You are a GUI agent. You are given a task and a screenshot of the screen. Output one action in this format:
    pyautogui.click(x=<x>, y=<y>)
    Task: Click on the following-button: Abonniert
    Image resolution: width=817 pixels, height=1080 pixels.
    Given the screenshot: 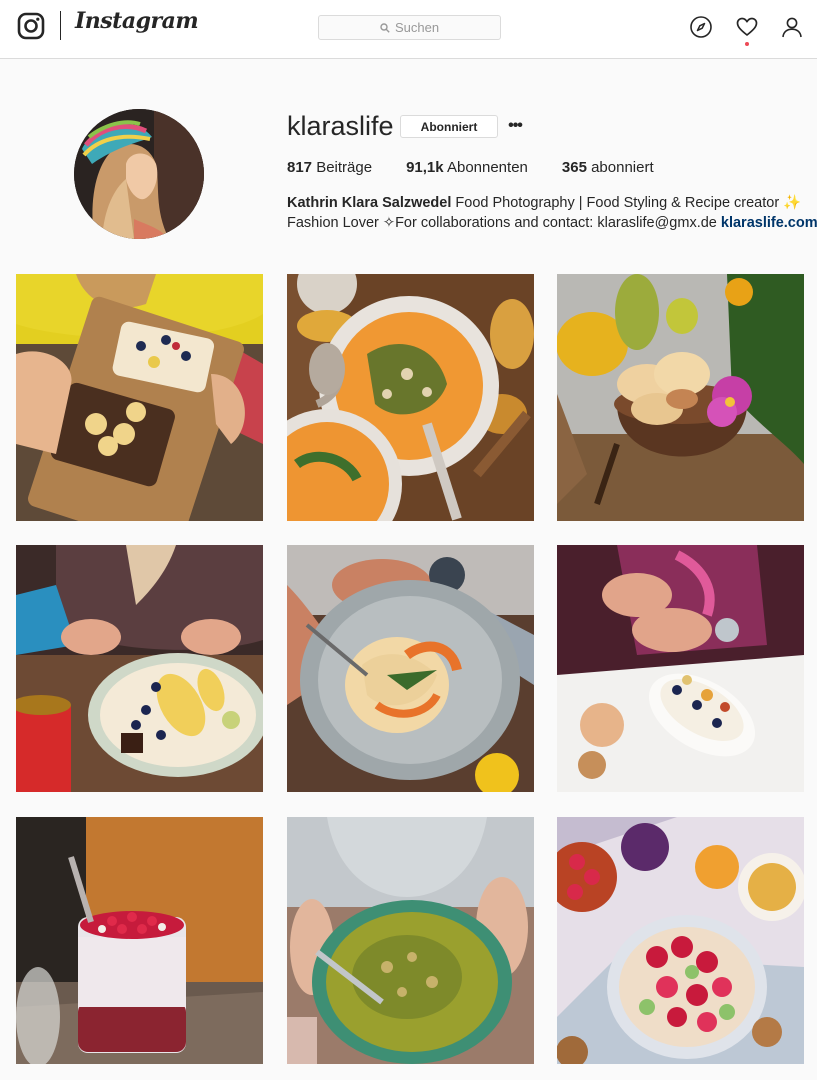 What is the action you would take?
    pyautogui.click(x=449, y=126)
    